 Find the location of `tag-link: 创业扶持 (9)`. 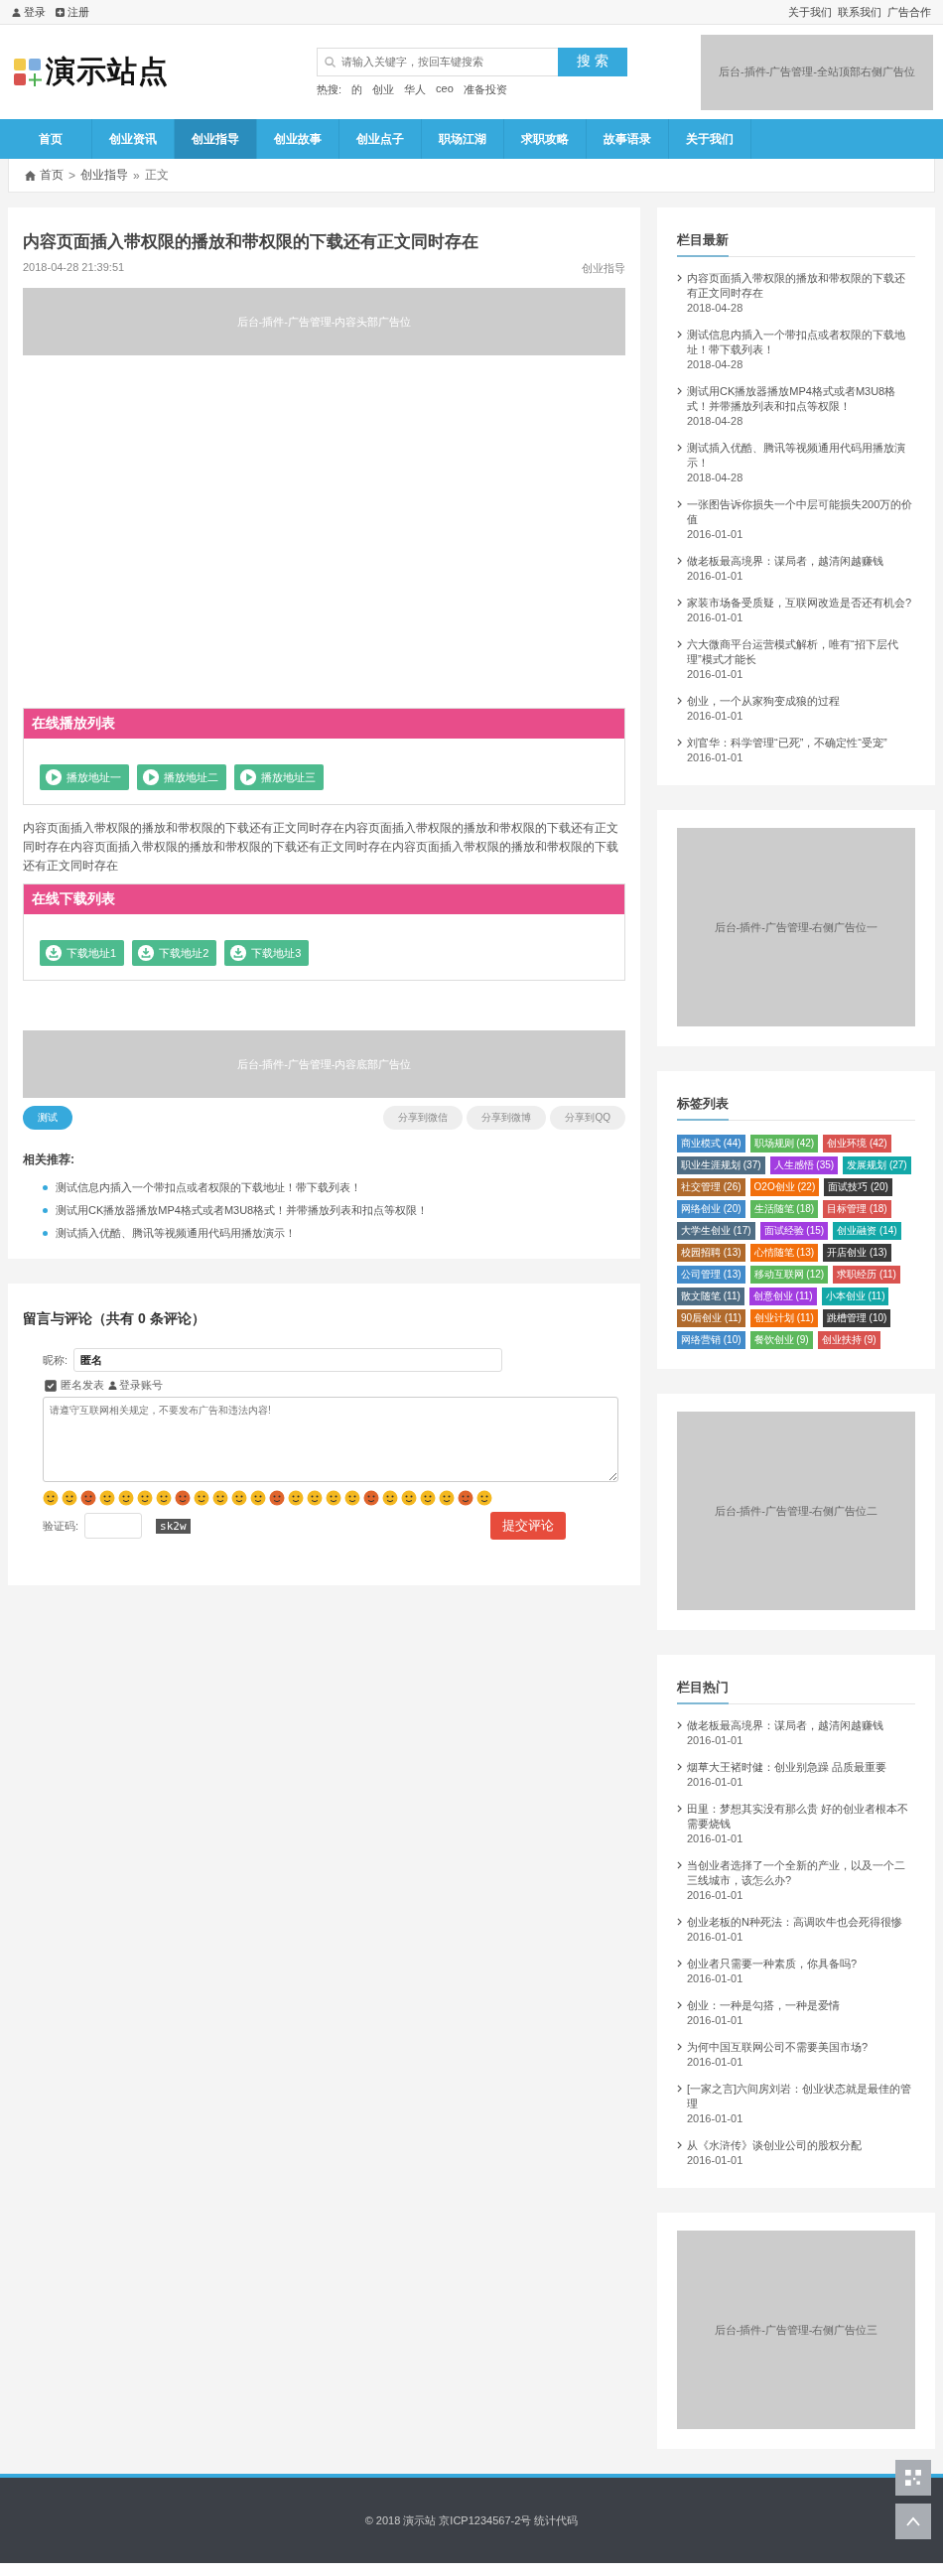

tag-link: 创业扶持 (9) is located at coordinates (848, 1340).